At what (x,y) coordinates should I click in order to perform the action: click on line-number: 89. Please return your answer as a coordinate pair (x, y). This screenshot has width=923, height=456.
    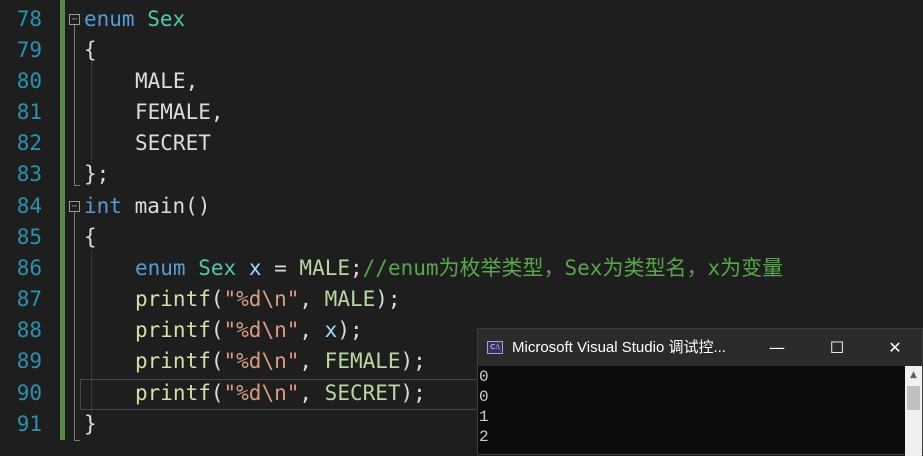
    Looking at the image, I should click on (29, 361).